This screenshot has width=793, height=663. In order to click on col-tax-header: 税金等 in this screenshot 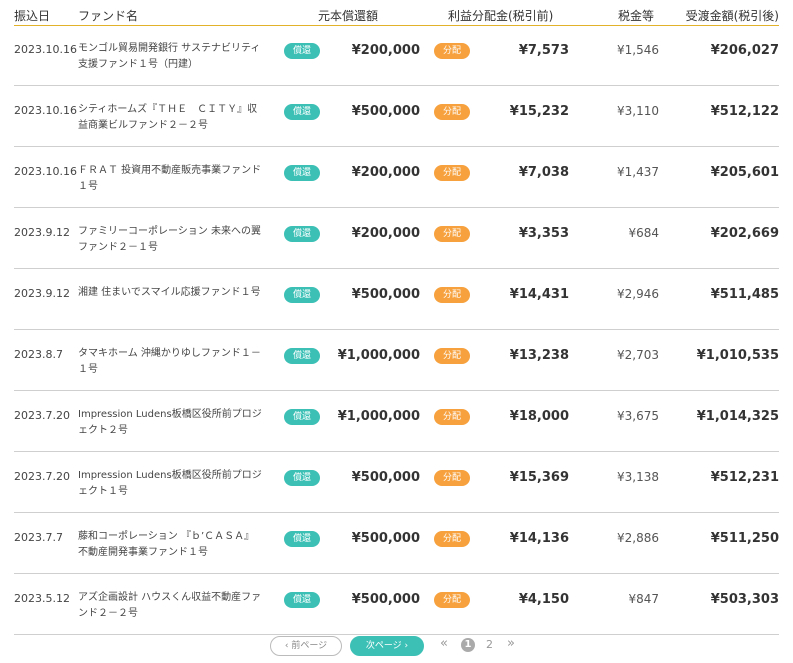, I will do `click(636, 16)`.